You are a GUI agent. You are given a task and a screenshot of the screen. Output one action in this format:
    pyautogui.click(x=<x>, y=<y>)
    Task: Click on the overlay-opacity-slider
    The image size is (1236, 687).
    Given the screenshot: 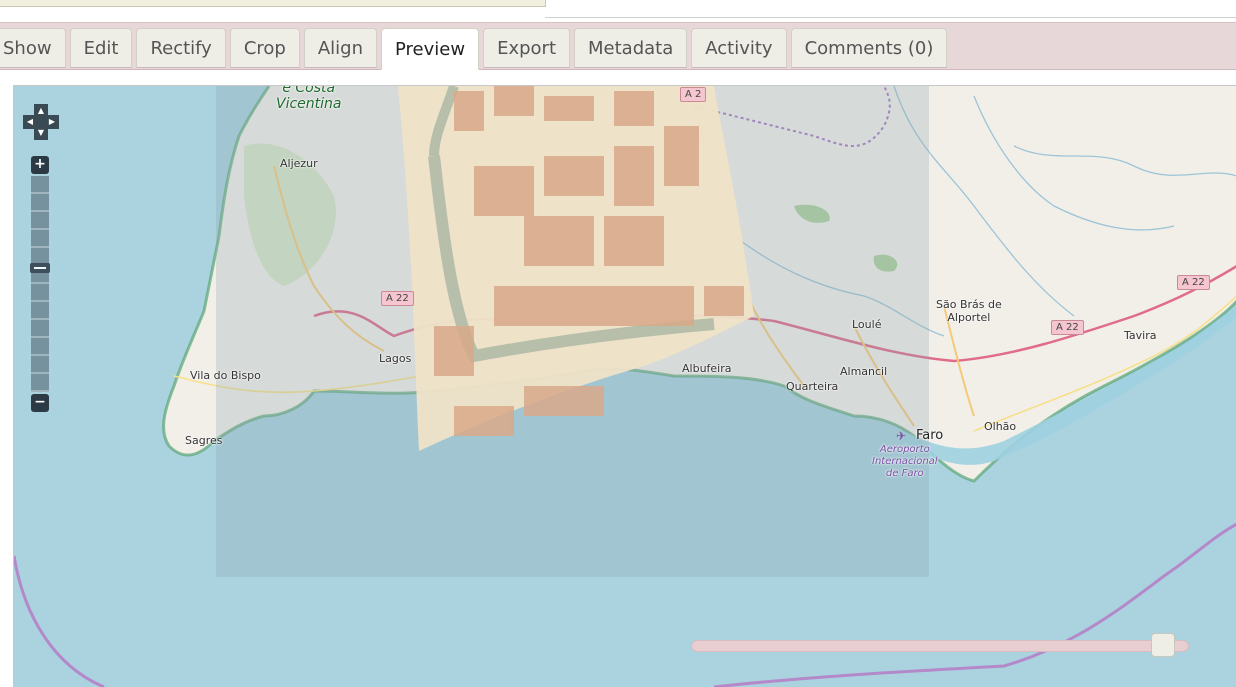 What is the action you would take?
    pyautogui.click(x=940, y=645)
    